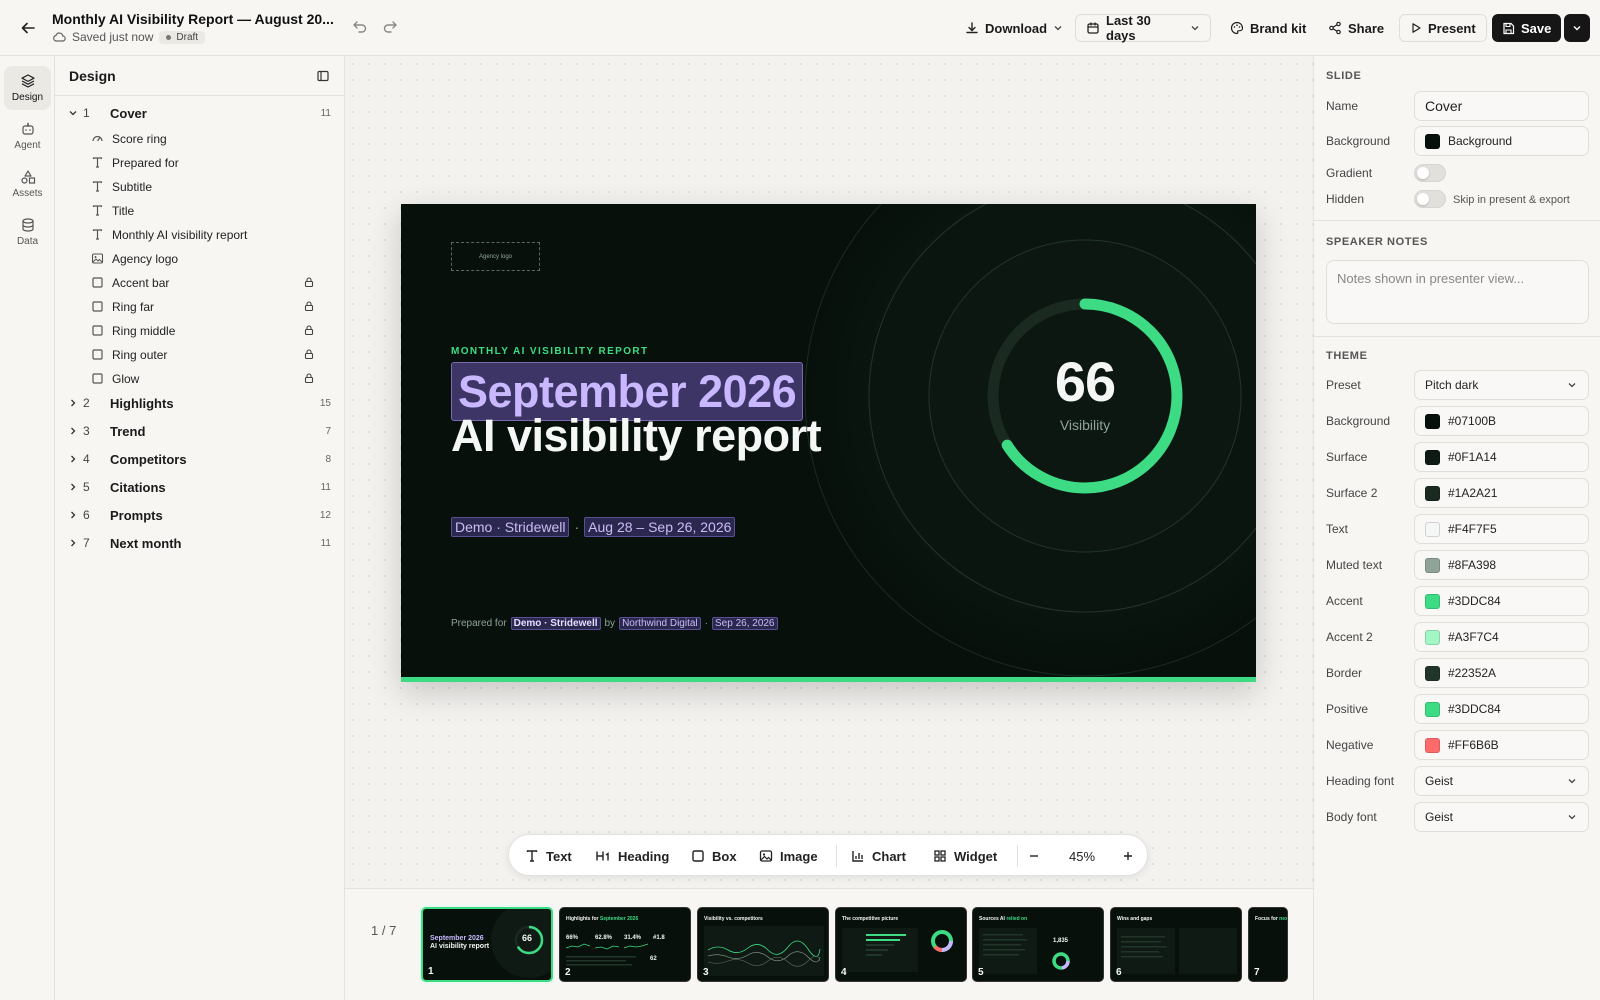 The width and height of the screenshot is (1600, 1000). Describe the element at coordinates (200, 459) in the screenshot. I see `section-competitors: 4 Competitors 8` at that location.